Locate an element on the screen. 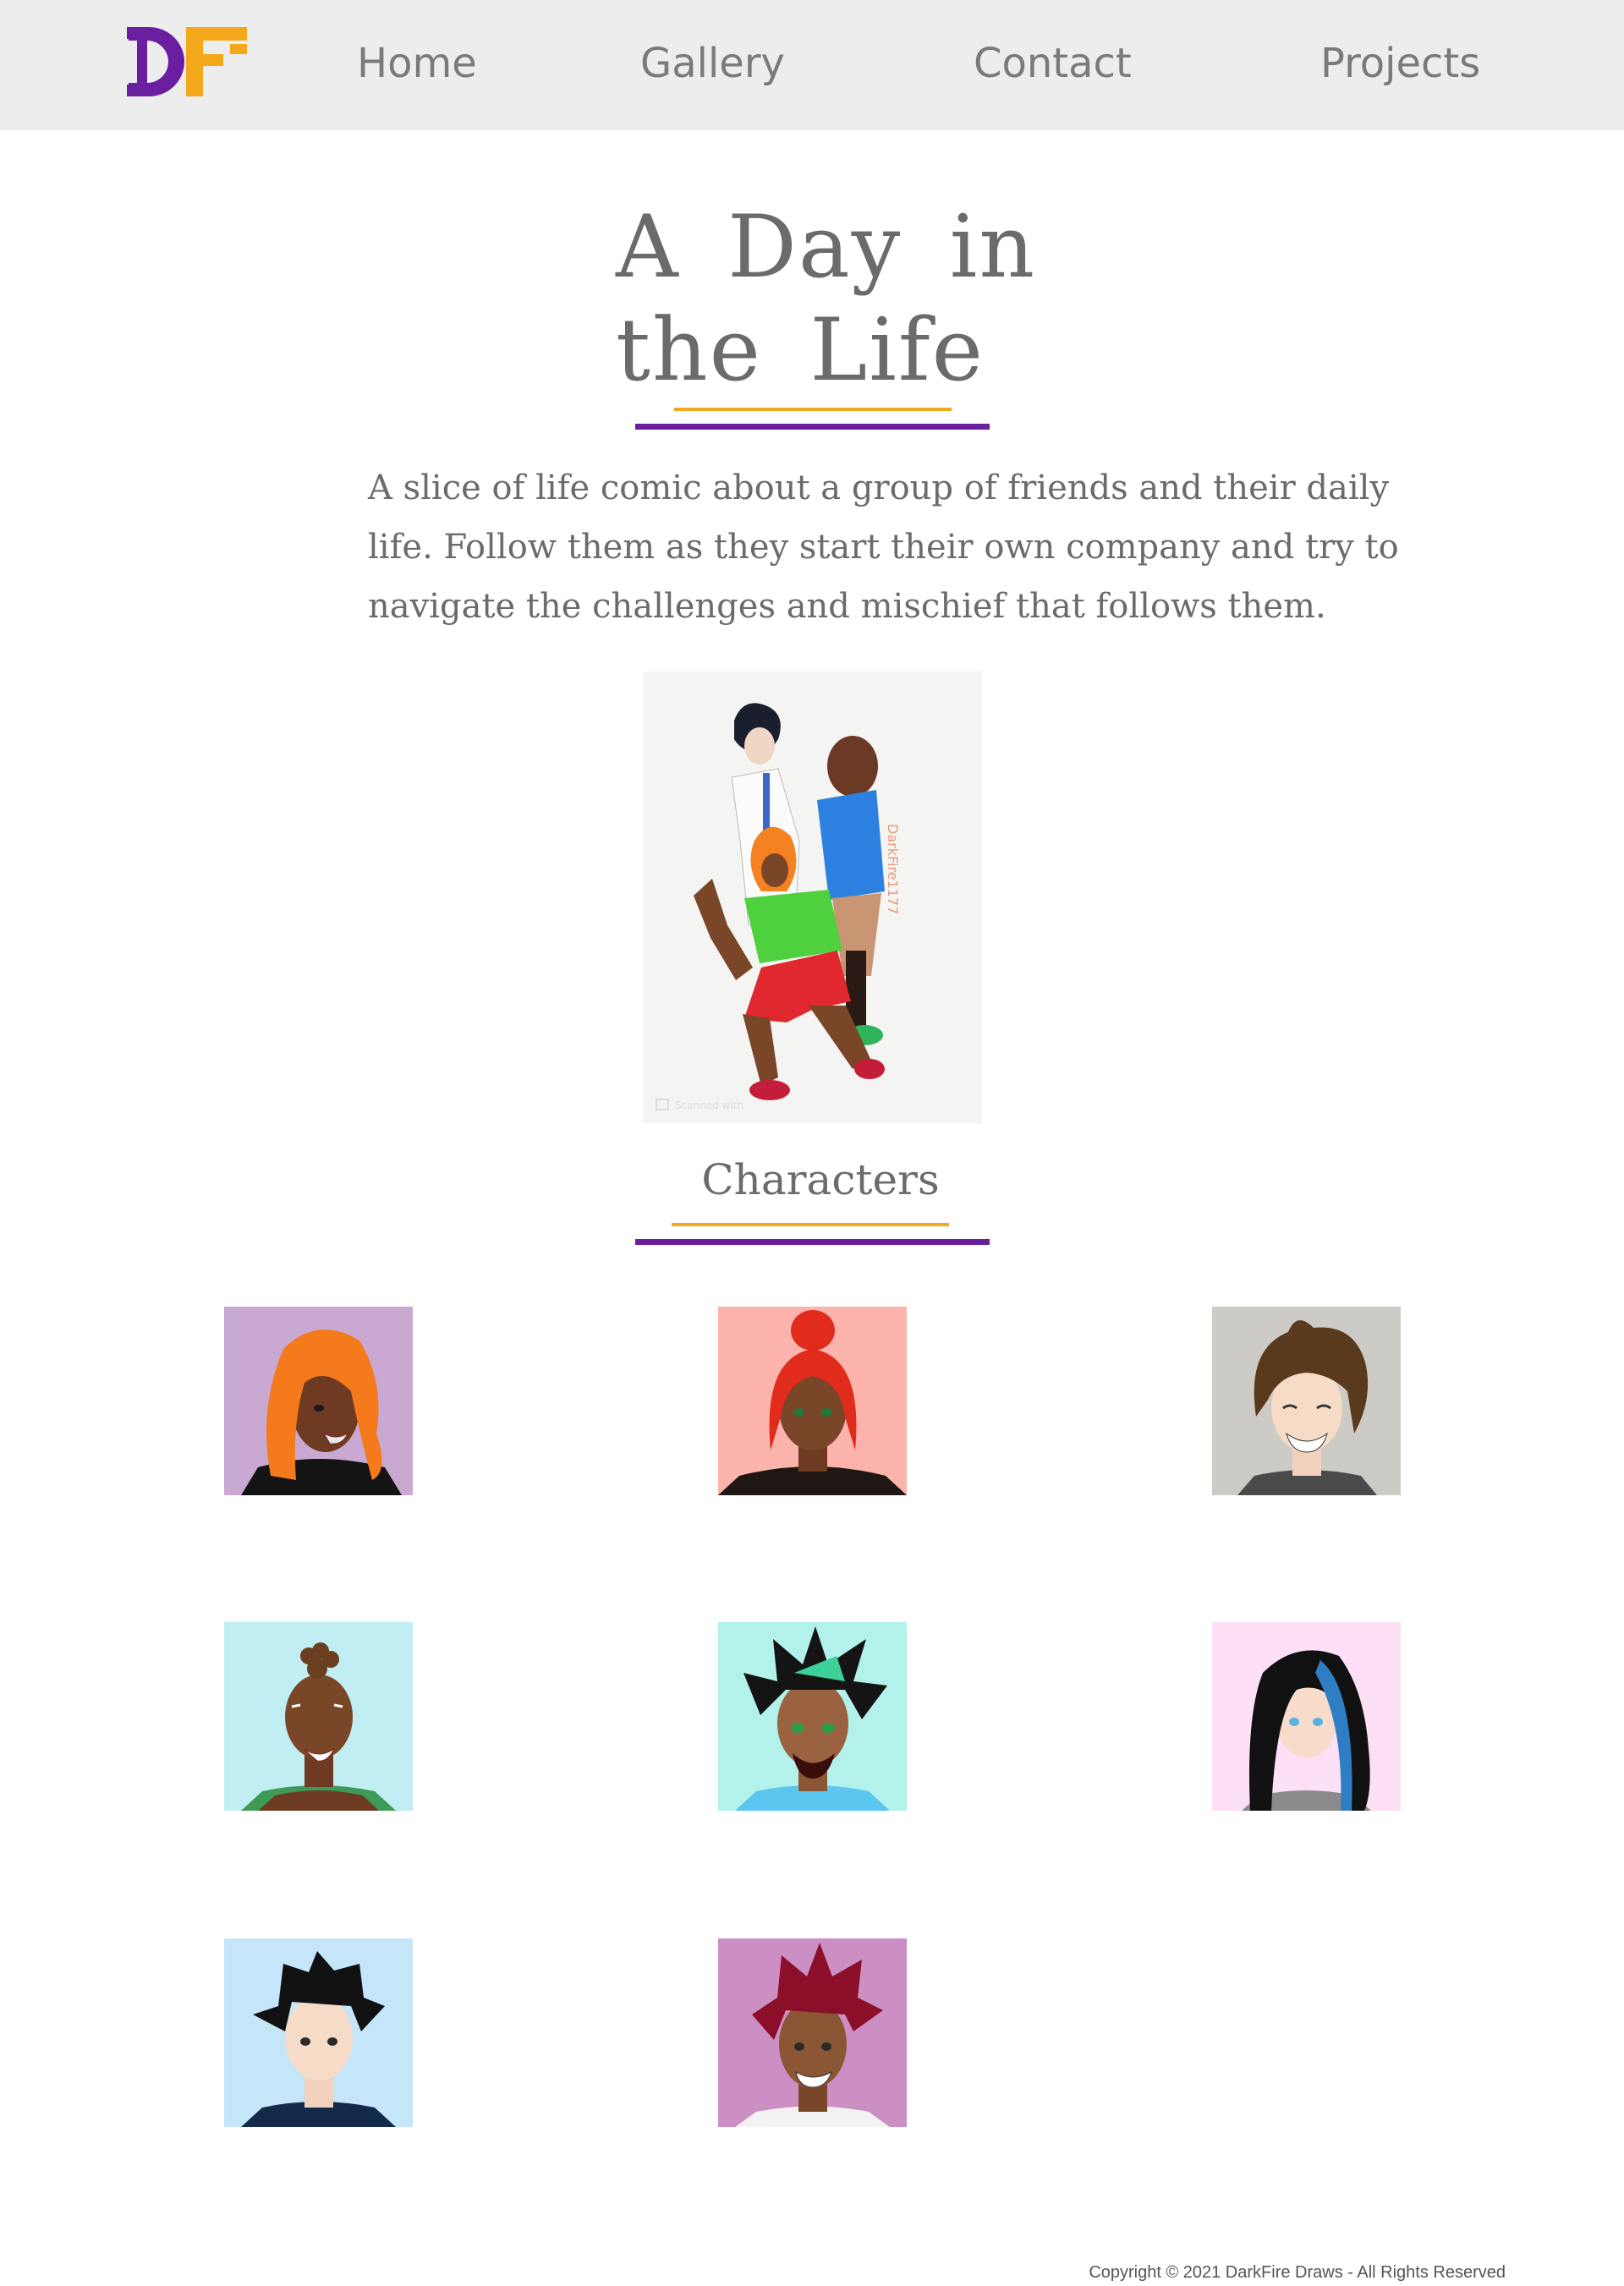 This screenshot has height=2286, width=1624. characters-underline is located at coordinates (812, 1242).